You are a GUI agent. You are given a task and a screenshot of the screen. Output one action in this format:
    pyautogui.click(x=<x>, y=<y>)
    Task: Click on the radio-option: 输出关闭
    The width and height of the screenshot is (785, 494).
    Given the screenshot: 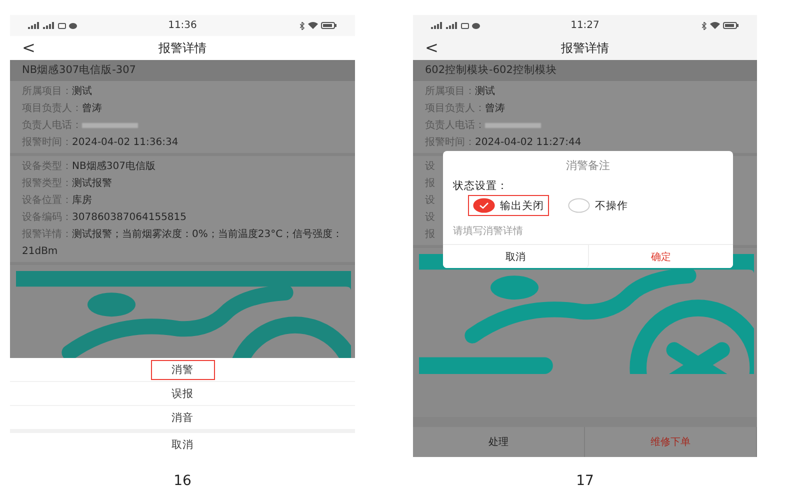 What is the action you would take?
    pyautogui.click(x=508, y=205)
    